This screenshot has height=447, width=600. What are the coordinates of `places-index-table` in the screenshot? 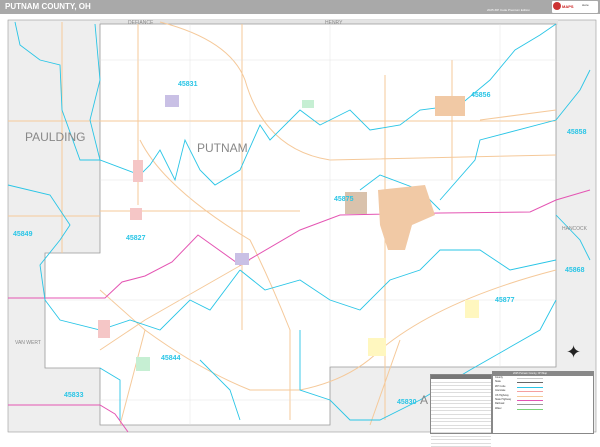 It's located at (461, 410).